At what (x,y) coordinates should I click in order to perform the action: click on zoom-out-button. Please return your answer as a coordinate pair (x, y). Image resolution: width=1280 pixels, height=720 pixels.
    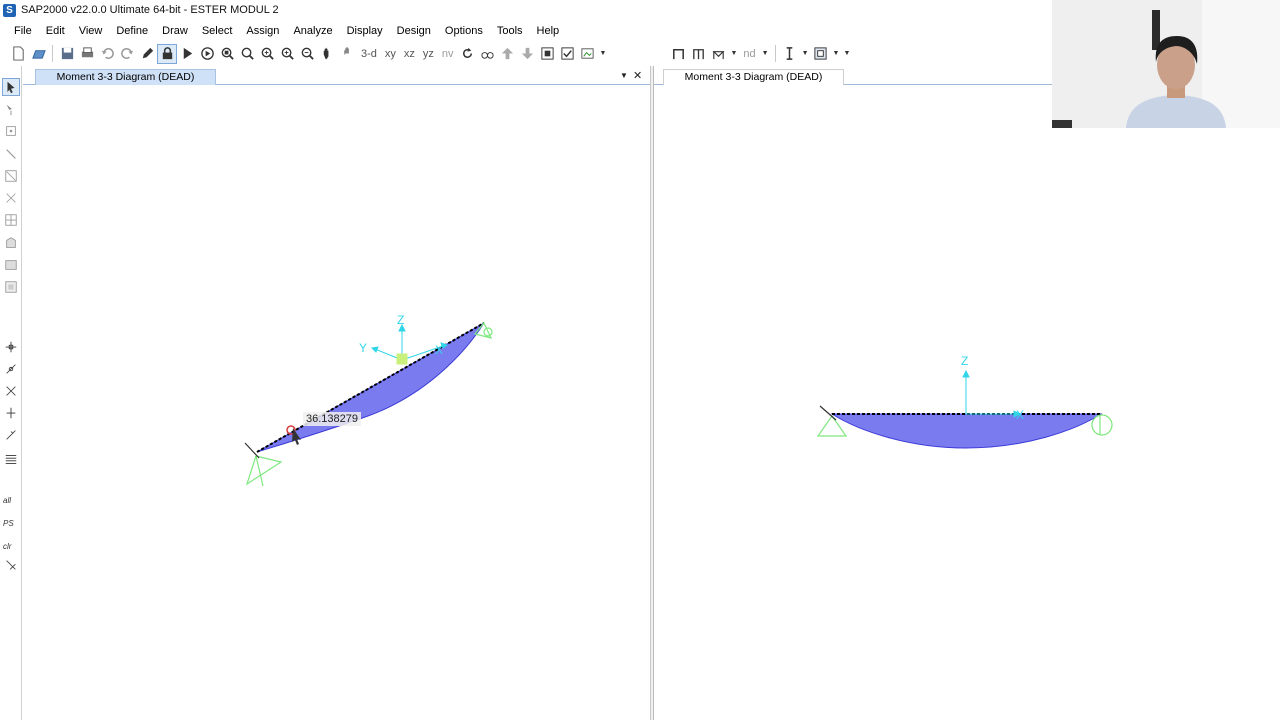
    Looking at the image, I should click on (307, 54).